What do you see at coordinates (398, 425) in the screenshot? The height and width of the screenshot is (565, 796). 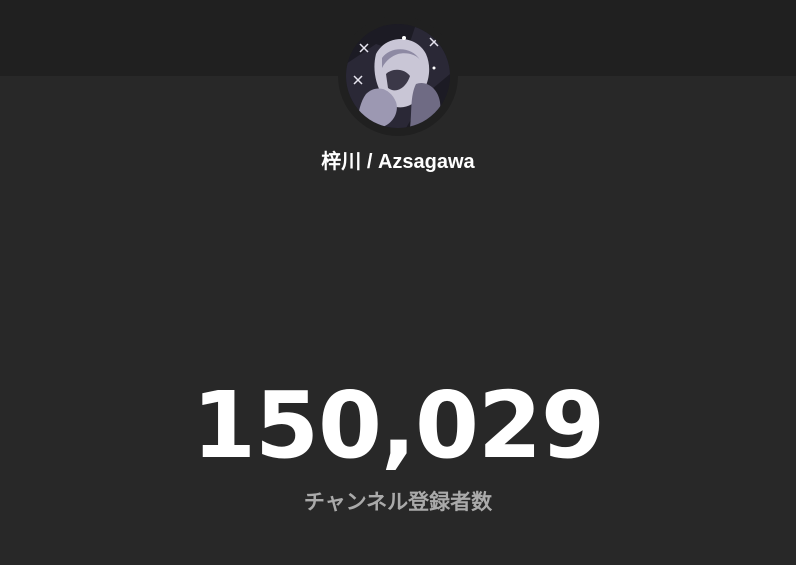 I see `subscriber-count: 150,029` at bounding box center [398, 425].